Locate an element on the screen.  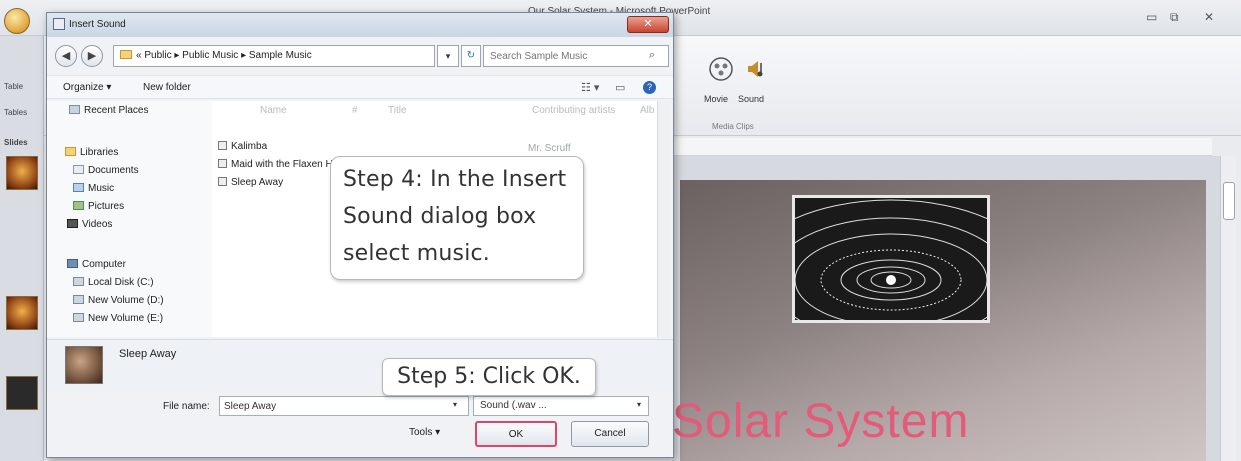
column-track-number: # is located at coordinates (355, 110).